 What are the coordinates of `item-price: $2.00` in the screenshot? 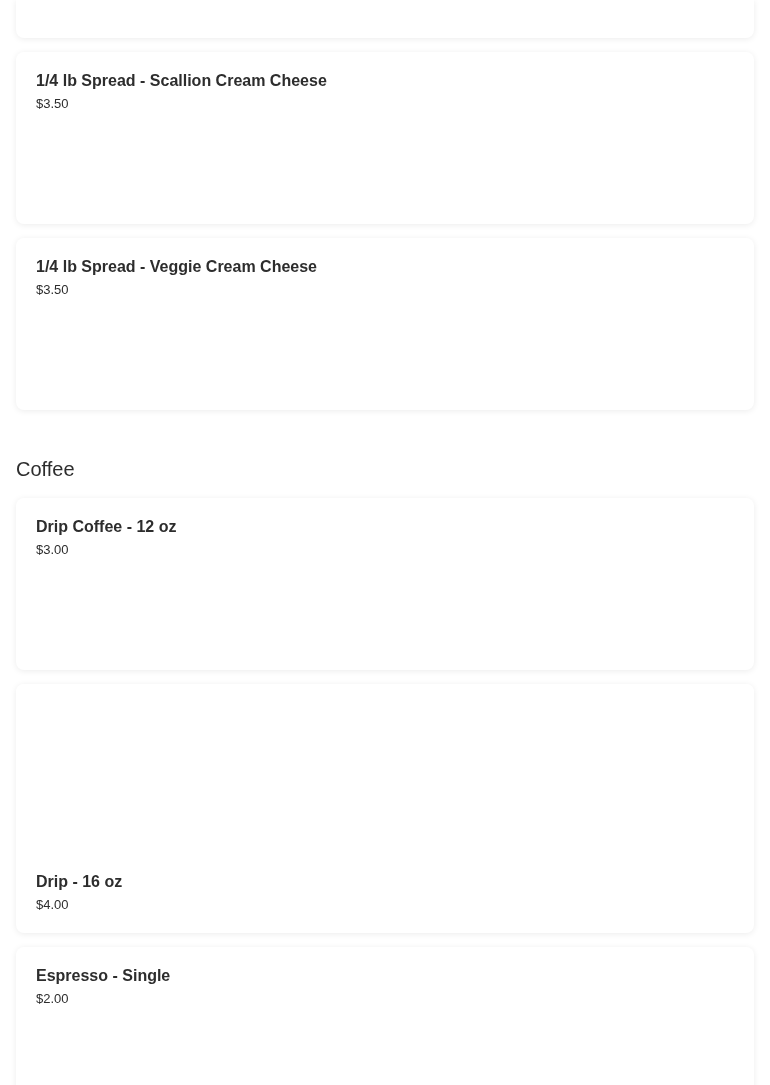 It's located at (53, 999).